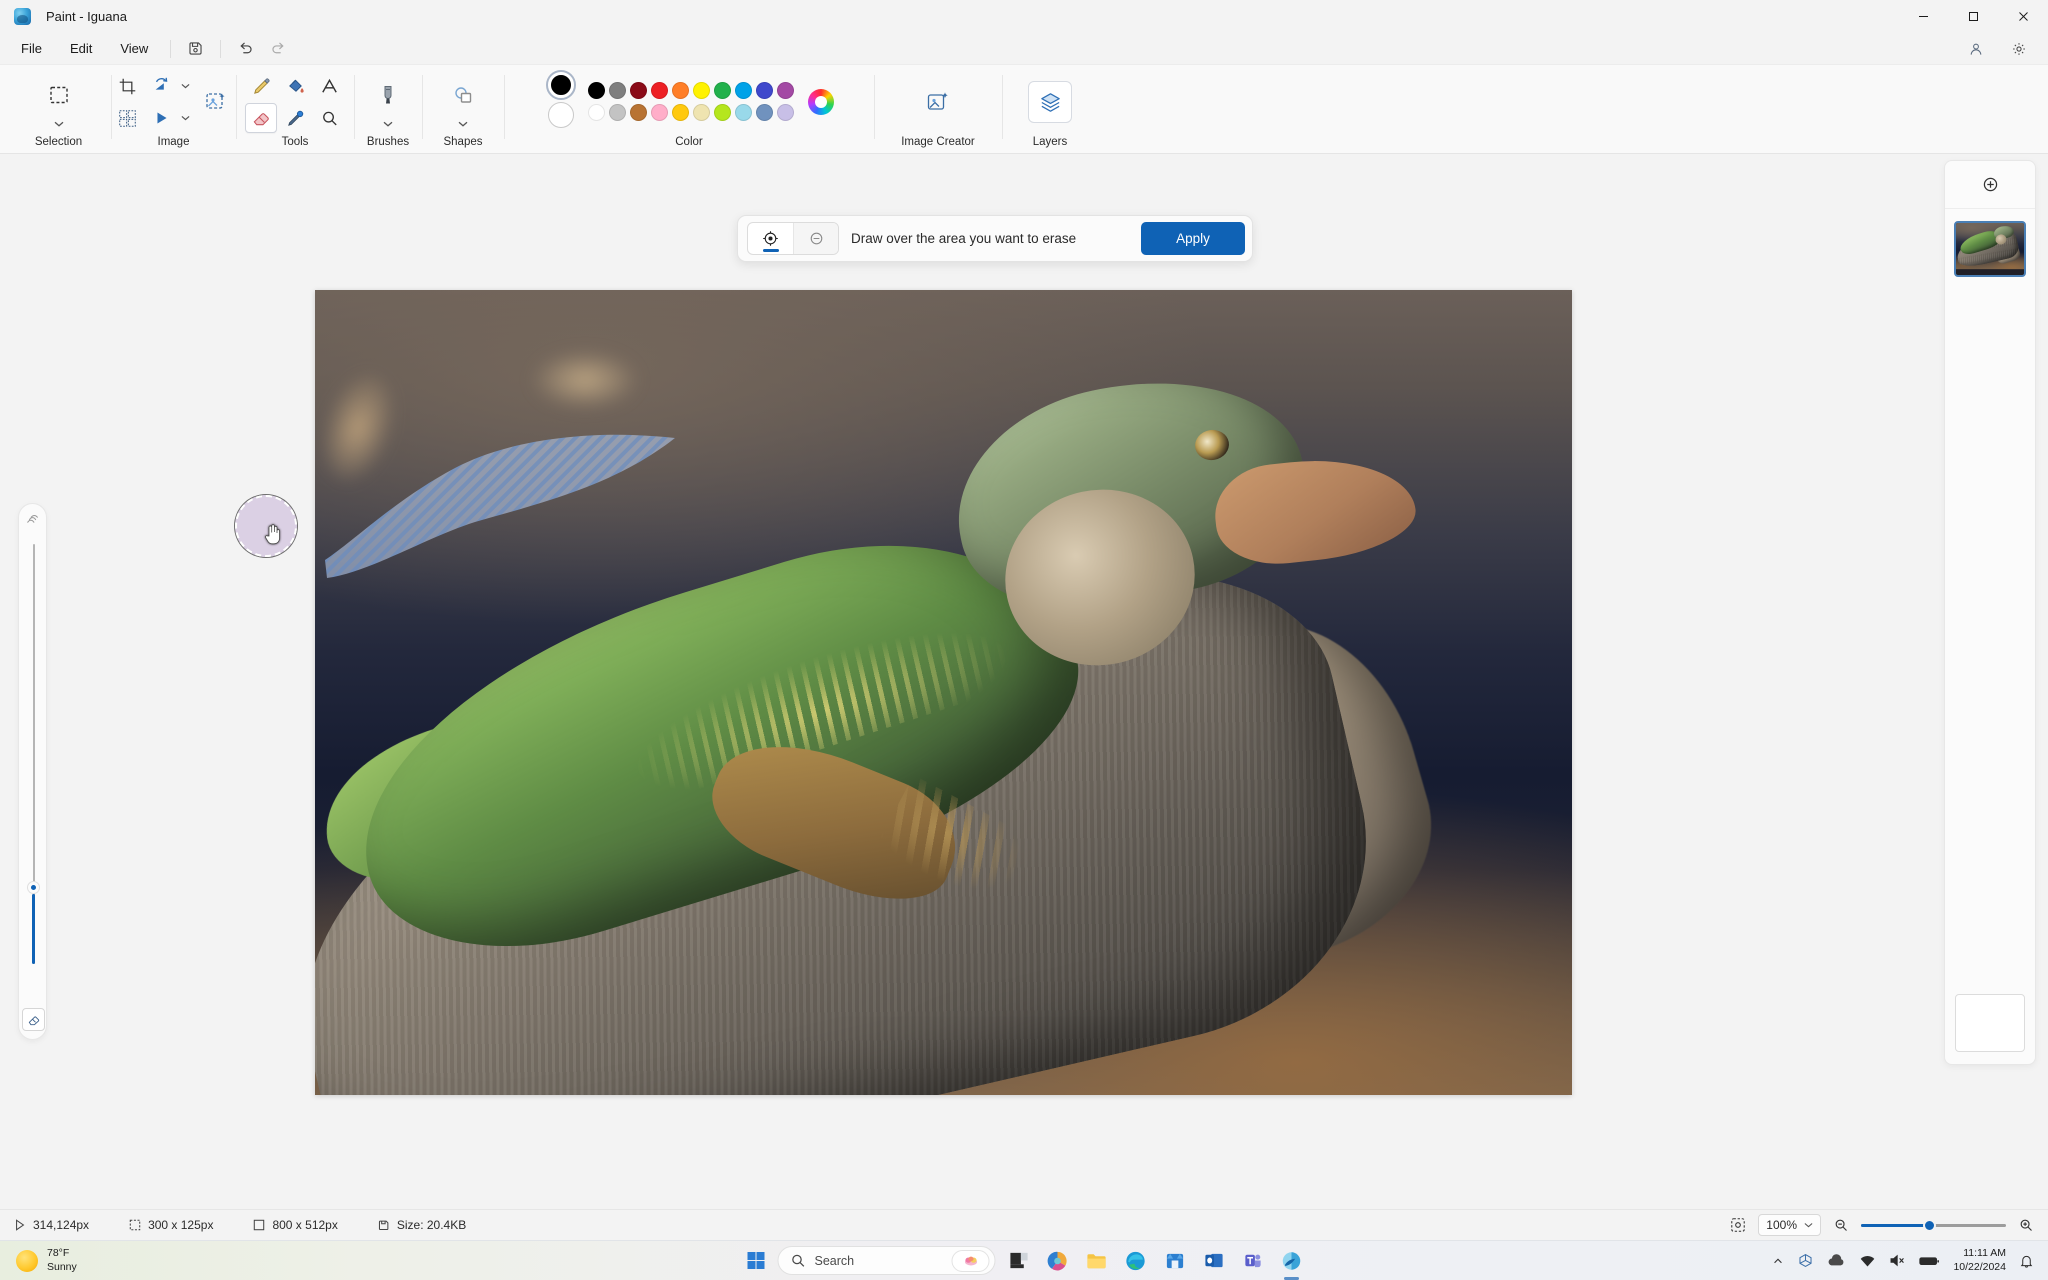 This screenshot has width=2048, height=1280. What do you see at coordinates (1253, 1261) in the screenshot?
I see `taskbar-app-teams` at bounding box center [1253, 1261].